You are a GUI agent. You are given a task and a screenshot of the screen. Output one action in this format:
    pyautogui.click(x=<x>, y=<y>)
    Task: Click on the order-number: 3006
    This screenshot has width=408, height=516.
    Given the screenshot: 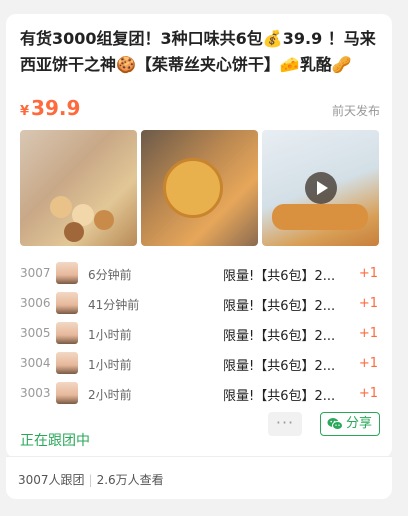 What is the action you would take?
    pyautogui.click(x=35, y=303)
    